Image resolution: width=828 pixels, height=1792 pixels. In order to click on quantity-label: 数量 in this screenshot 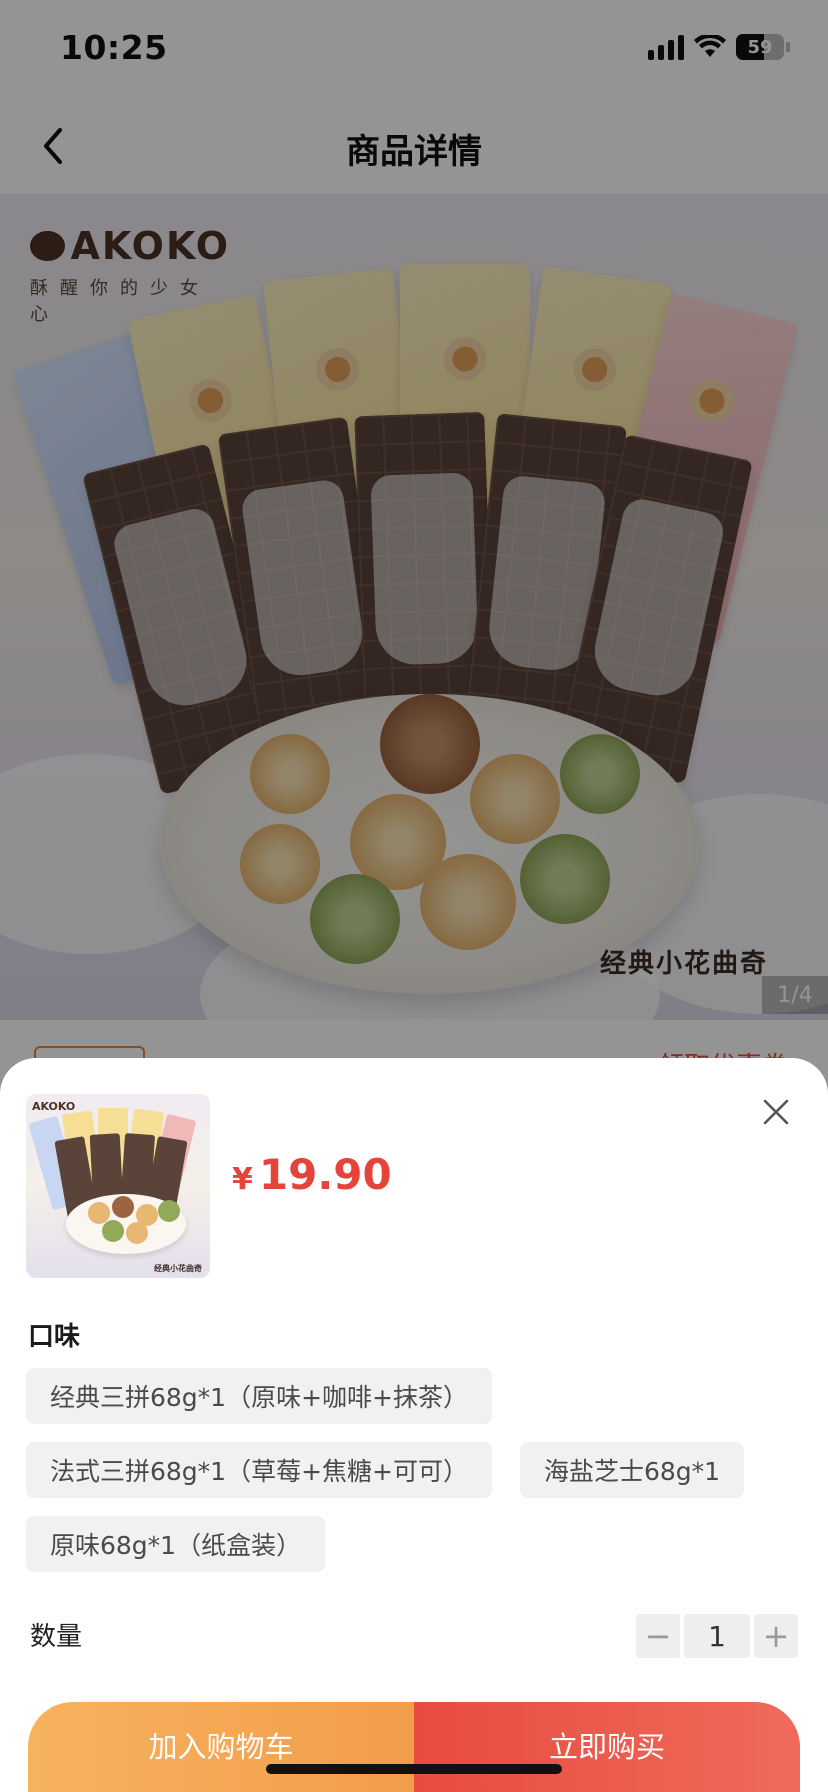, I will do `click(56, 1637)`.